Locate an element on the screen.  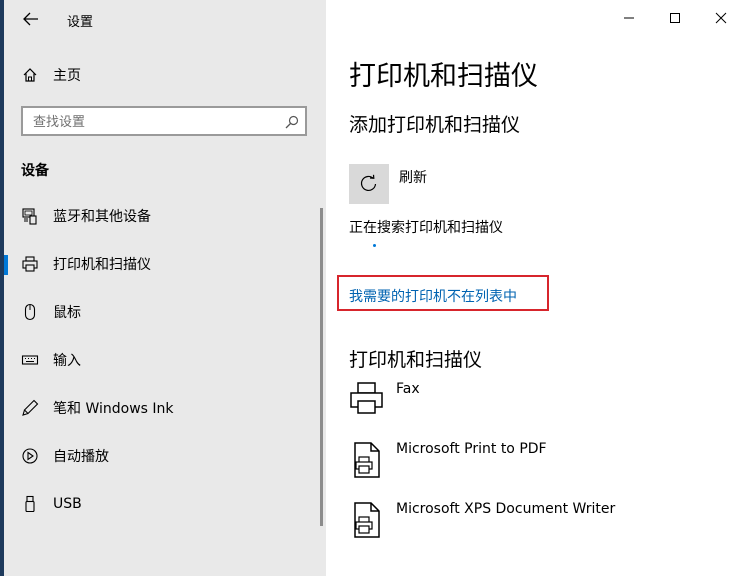
close-button is located at coordinates (721, 18).